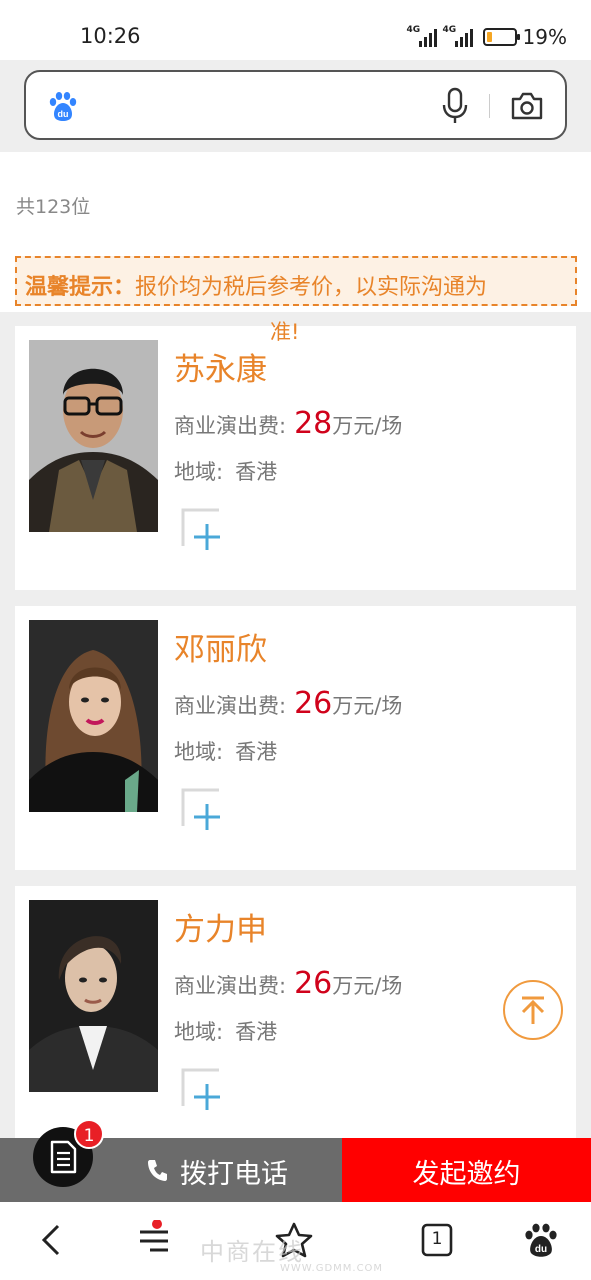 This screenshot has width=591, height=1280. What do you see at coordinates (53, 207) in the screenshot?
I see `result-count: 共123位` at bounding box center [53, 207].